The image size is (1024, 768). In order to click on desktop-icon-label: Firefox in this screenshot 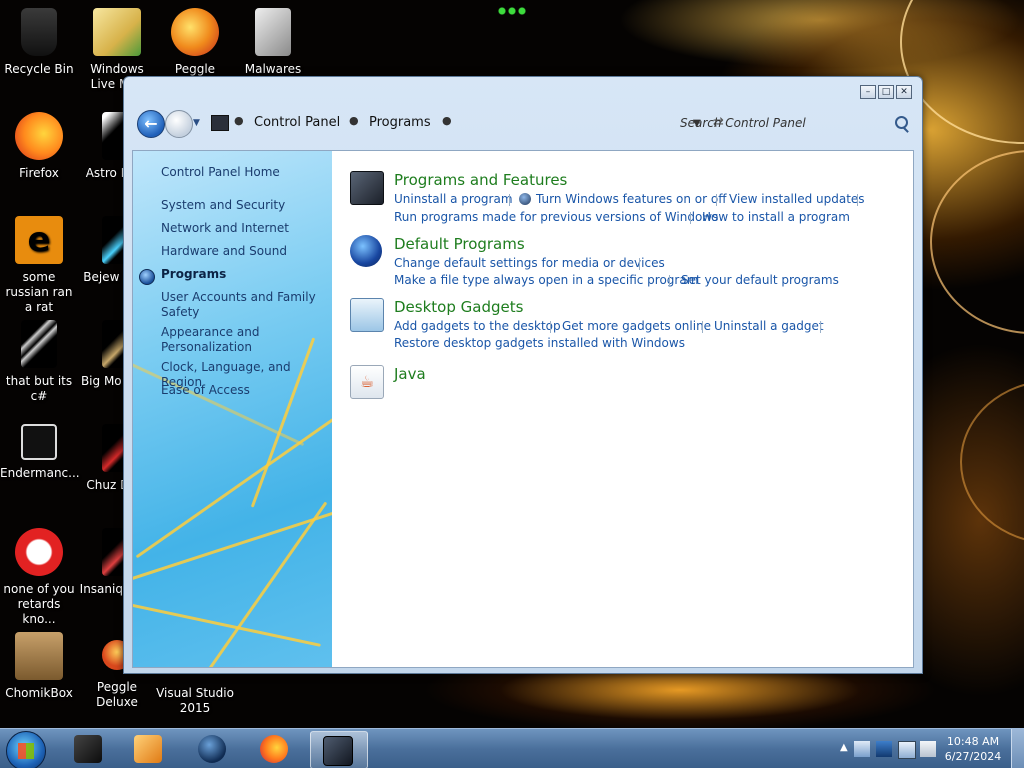, I will do `click(39, 173)`.